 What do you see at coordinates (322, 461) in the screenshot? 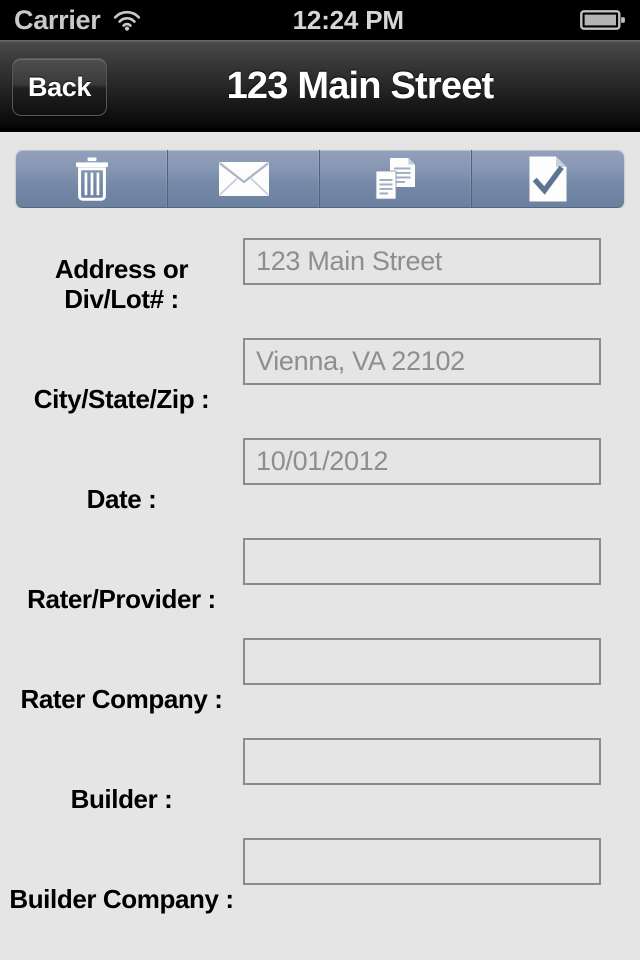
I see `date-input-value: 10/01/2012` at bounding box center [322, 461].